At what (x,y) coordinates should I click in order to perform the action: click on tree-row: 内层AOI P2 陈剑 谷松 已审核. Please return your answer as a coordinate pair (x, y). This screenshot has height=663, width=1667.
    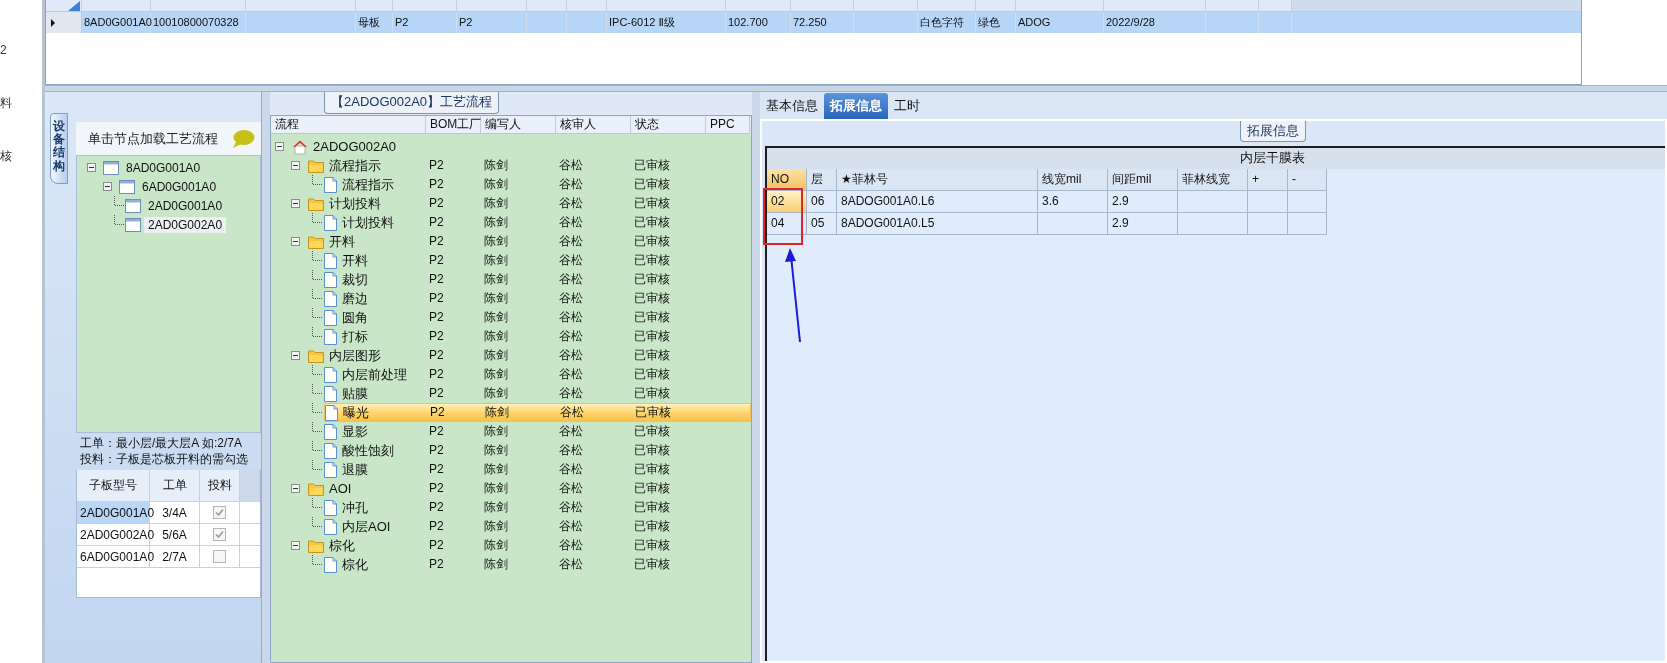
    Looking at the image, I should click on (537, 526).